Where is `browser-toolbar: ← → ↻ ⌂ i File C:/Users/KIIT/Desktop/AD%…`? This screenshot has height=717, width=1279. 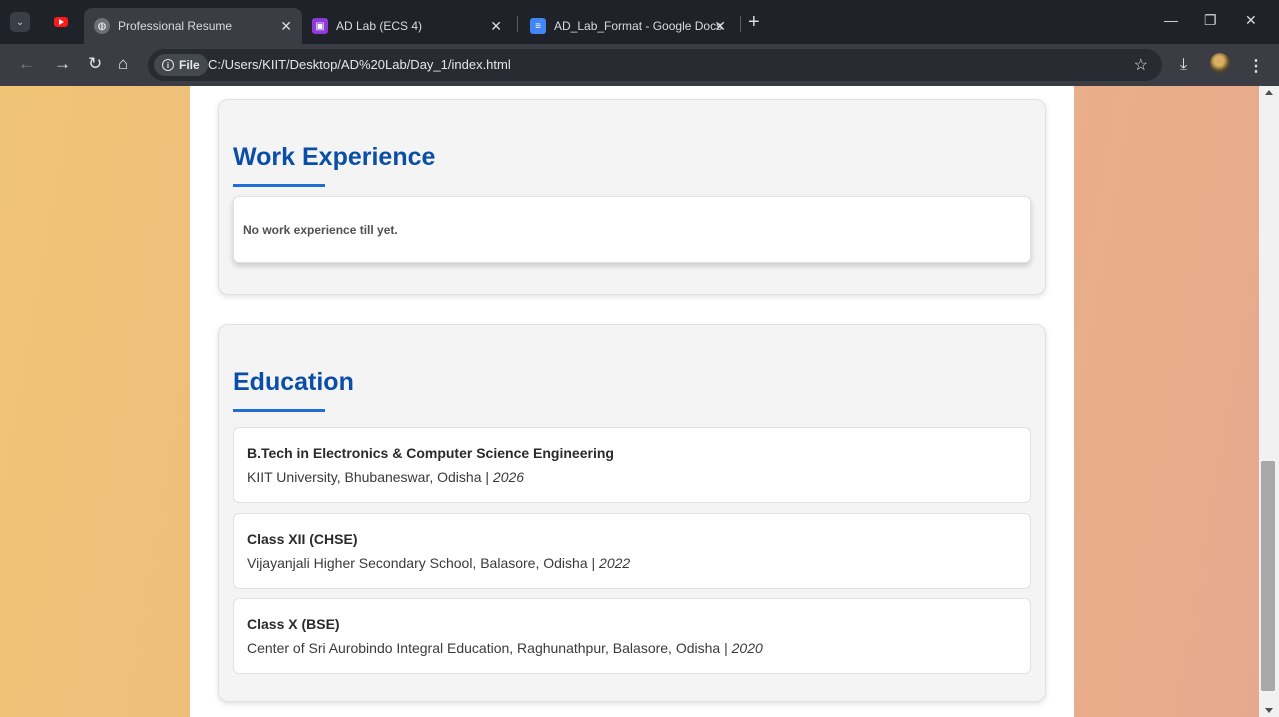
browser-toolbar: ← → ↻ ⌂ i File C:/Users/KIIT/Desktop/AD%… is located at coordinates (639, 65).